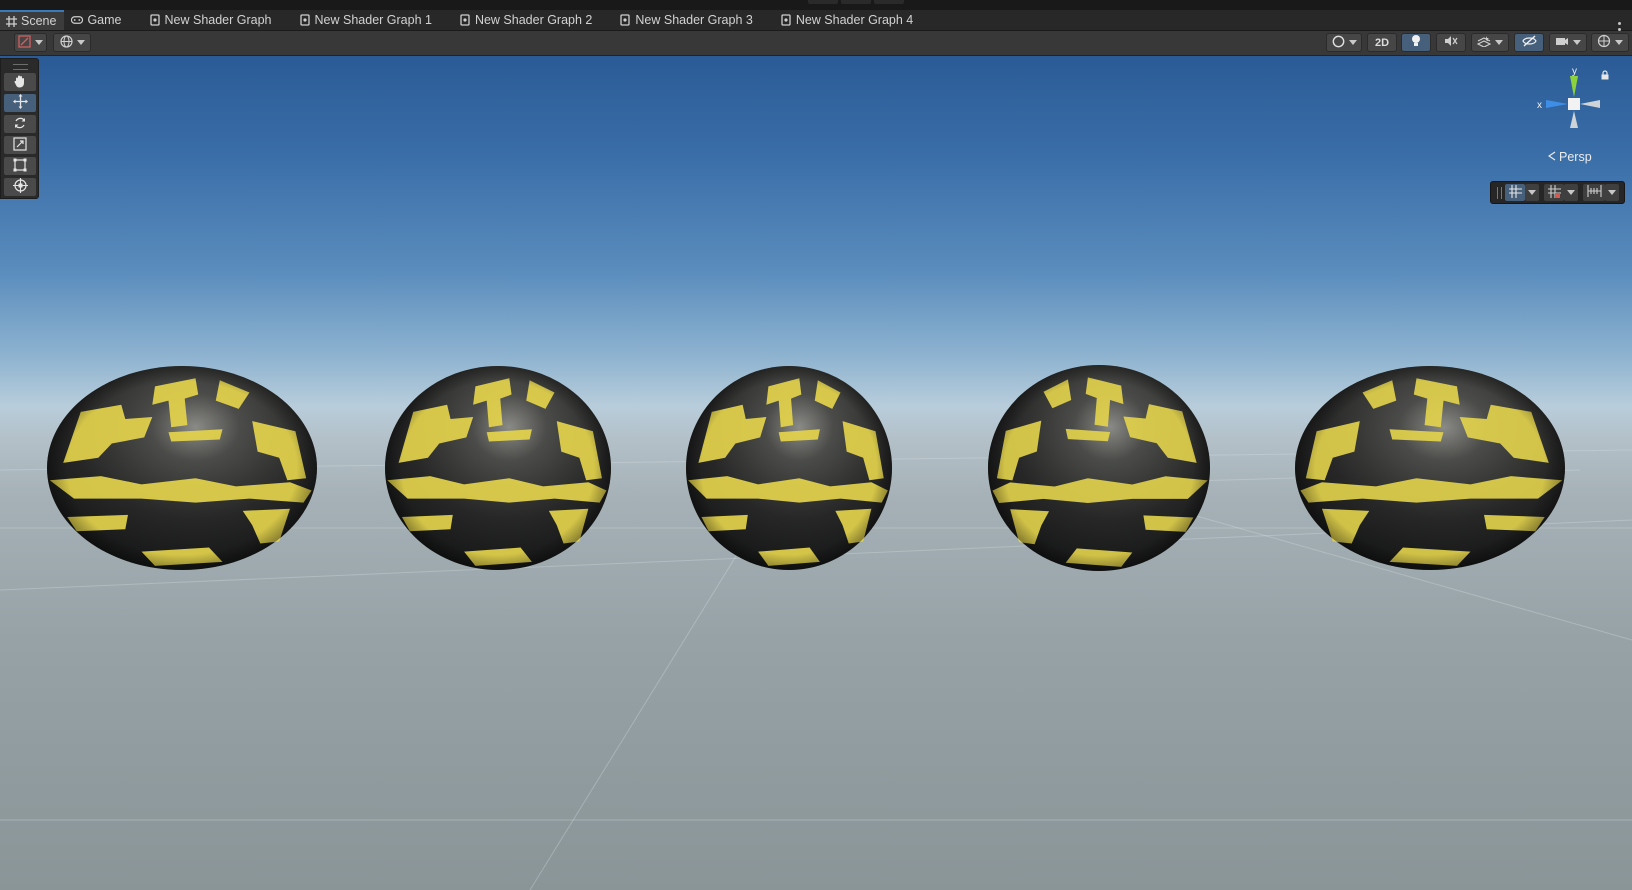  What do you see at coordinates (77, 20) in the screenshot?
I see `gamepad-icon` at bounding box center [77, 20].